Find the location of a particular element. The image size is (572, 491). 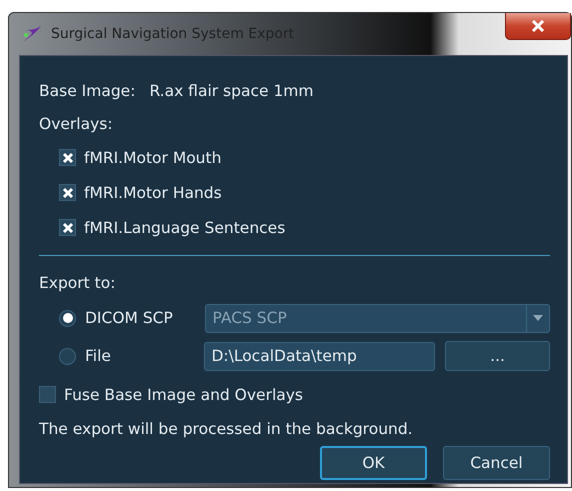

info-message: The export will be processed in the background. is located at coordinates (226, 429).